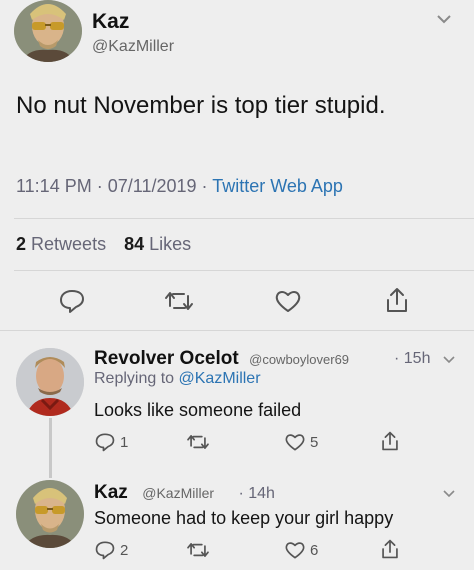  I want to click on reply1-author-name: Revolver Ocelot, so click(166, 358).